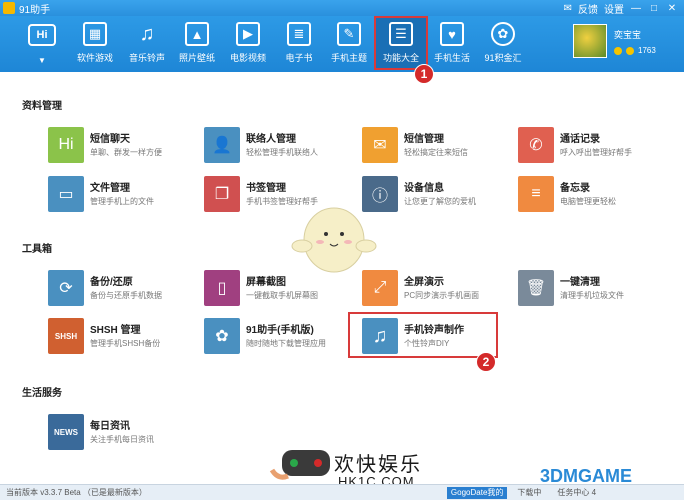 This screenshot has width=684, height=500. Describe the element at coordinates (42, 106) in the screenshot. I see `section-title-data: 资料管理` at that location.